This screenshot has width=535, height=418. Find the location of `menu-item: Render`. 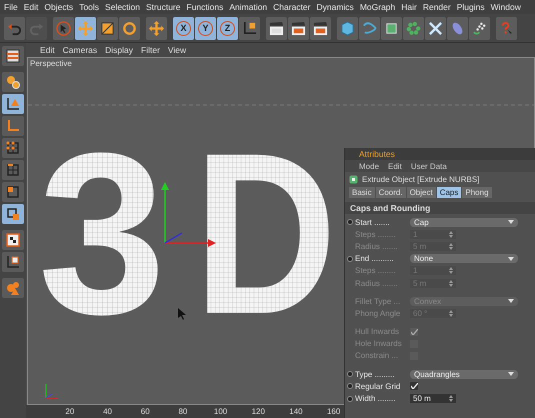

menu-item: Render is located at coordinates (437, 7).